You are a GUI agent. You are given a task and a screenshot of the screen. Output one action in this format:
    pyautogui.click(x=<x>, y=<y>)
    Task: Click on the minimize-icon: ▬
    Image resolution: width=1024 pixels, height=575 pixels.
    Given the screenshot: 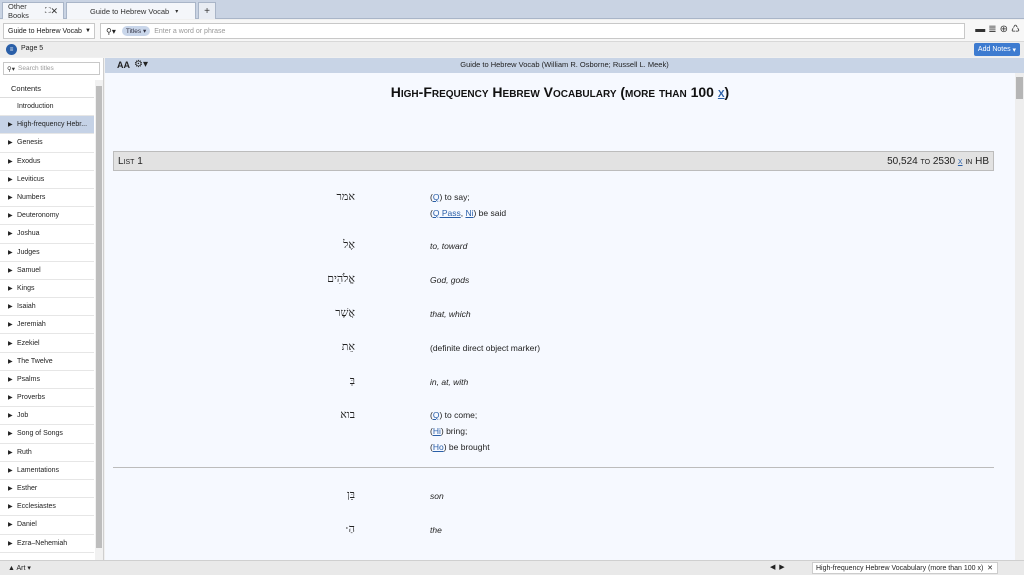 What is the action you would take?
    pyautogui.click(x=980, y=29)
    